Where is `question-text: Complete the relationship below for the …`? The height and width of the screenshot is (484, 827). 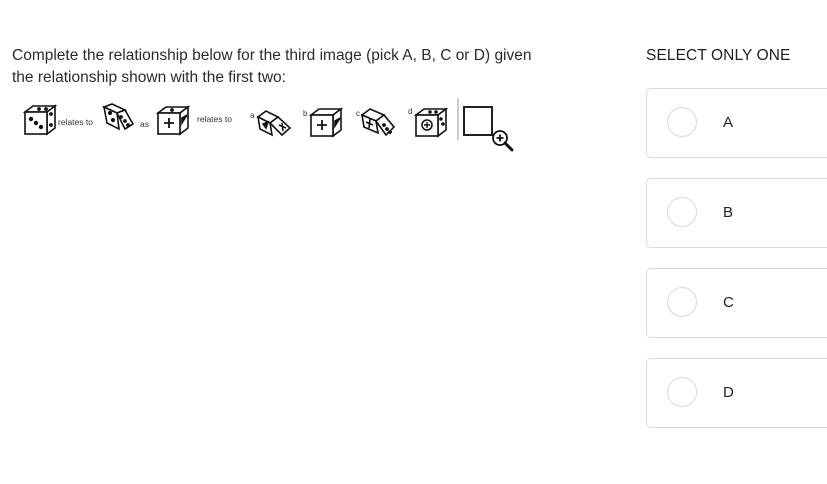
question-text: Complete the relationship below for the … is located at coordinates (272, 66).